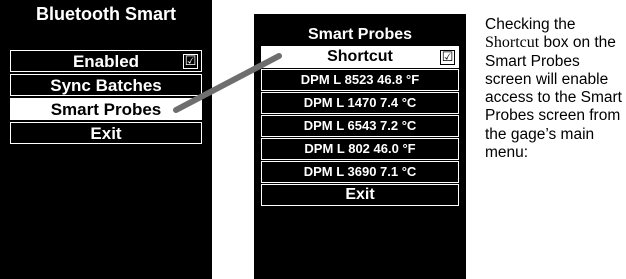 This screenshot has height=279, width=626. What do you see at coordinates (360, 34) in the screenshot?
I see `screen-title: Smart Probes` at bounding box center [360, 34].